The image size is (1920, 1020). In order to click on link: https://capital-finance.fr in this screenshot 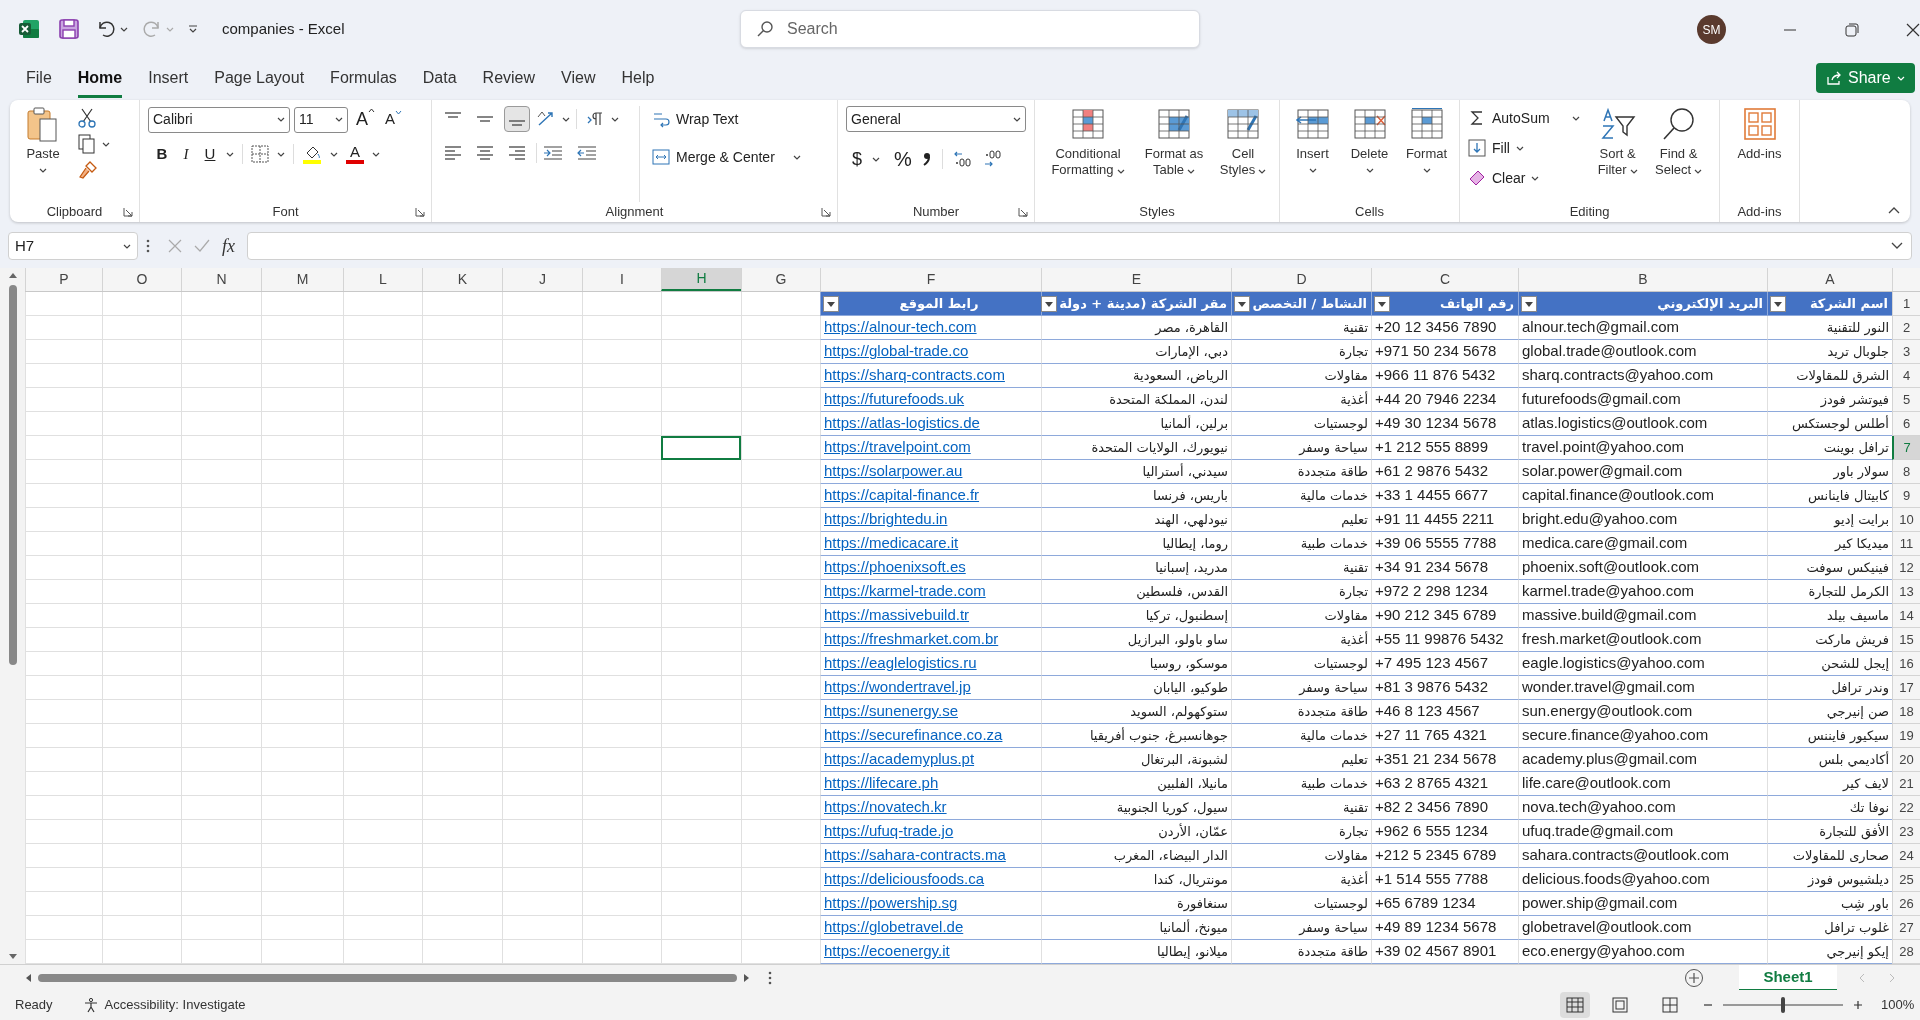, I will do `click(930, 496)`.